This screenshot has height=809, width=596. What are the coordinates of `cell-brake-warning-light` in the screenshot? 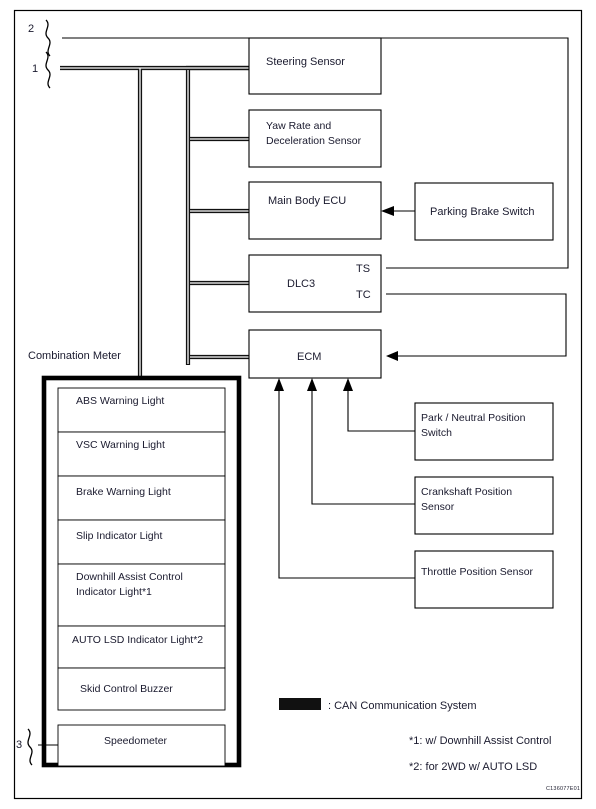 It's located at (141, 498).